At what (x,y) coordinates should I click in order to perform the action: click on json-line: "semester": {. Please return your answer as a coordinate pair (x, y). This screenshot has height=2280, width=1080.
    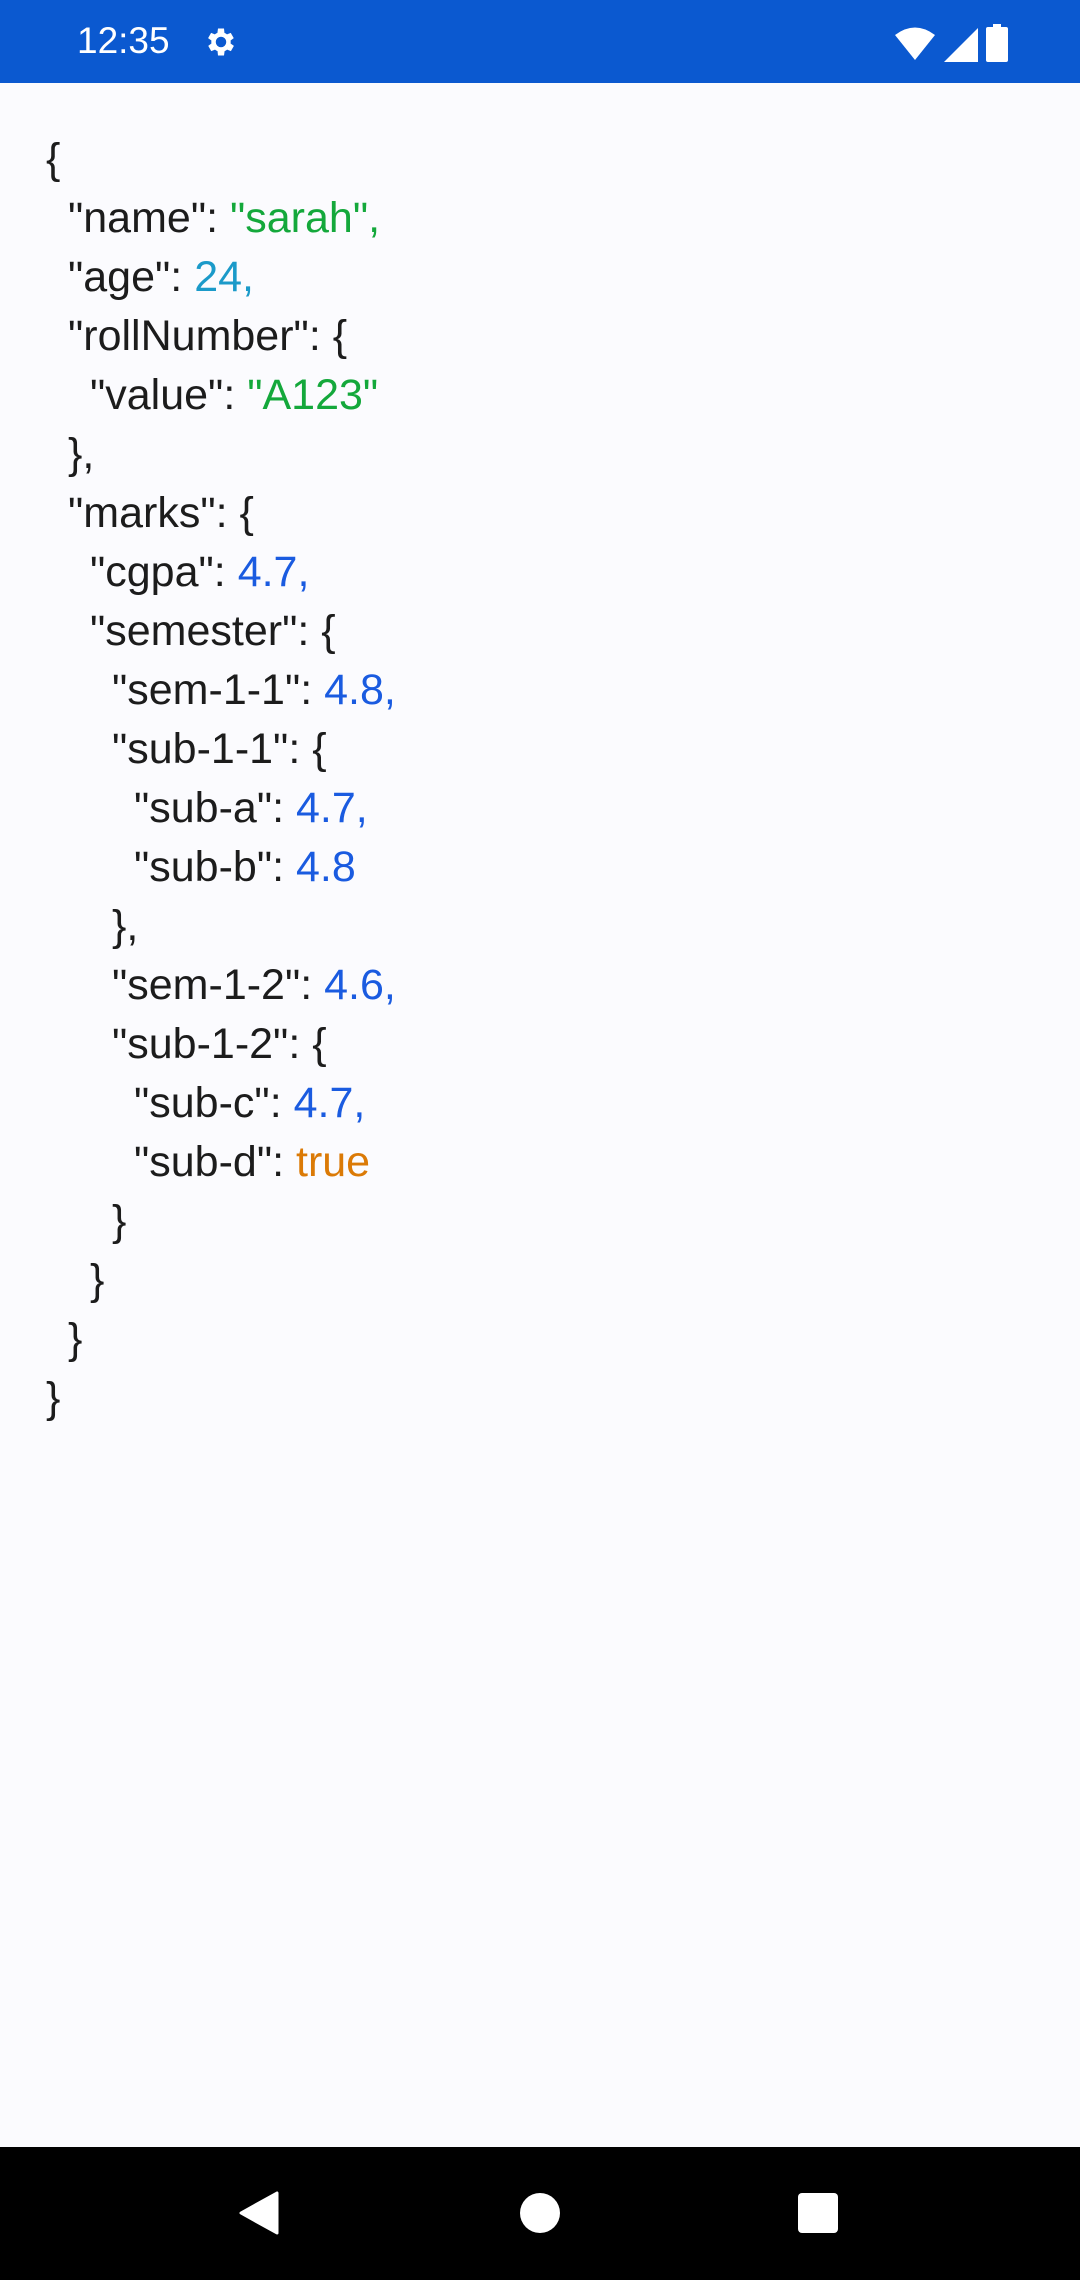
    Looking at the image, I should click on (213, 631).